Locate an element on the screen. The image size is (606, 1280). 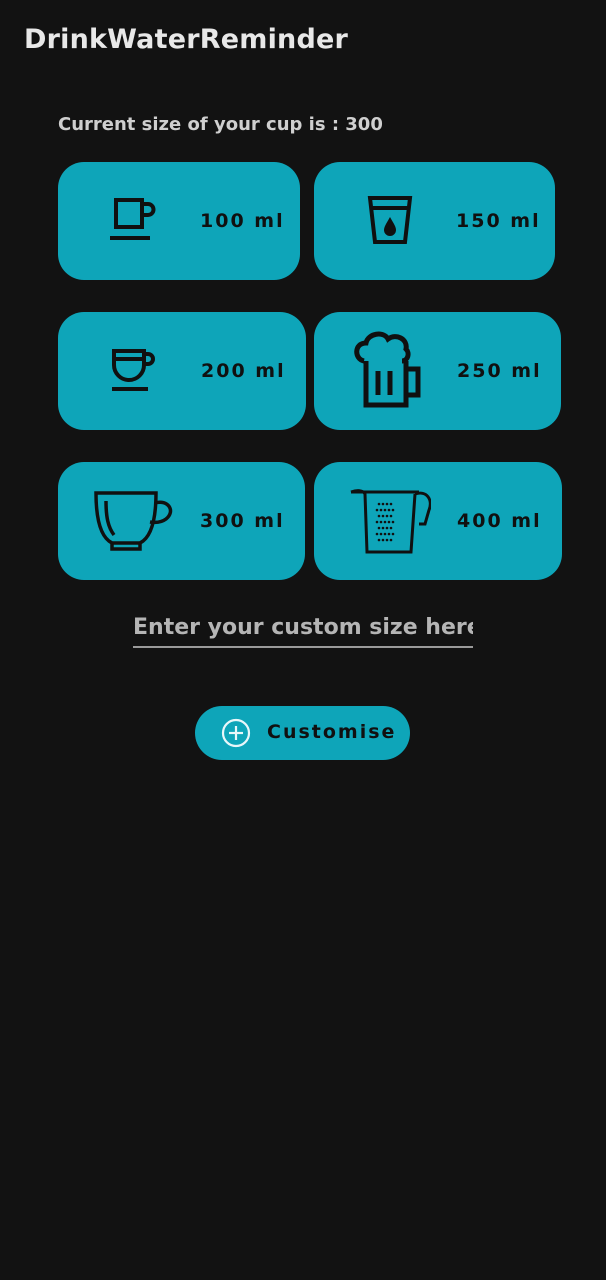
cup-size-label: 250 ml is located at coordinates (499, 371).